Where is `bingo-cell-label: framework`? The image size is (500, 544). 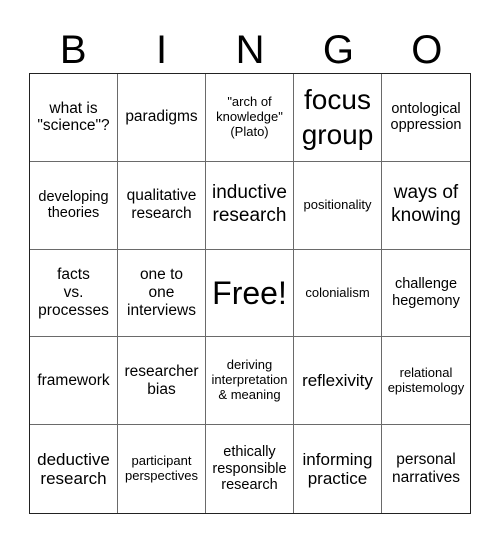 bingo-cell-label: framework is located at coordinates (73, 380).